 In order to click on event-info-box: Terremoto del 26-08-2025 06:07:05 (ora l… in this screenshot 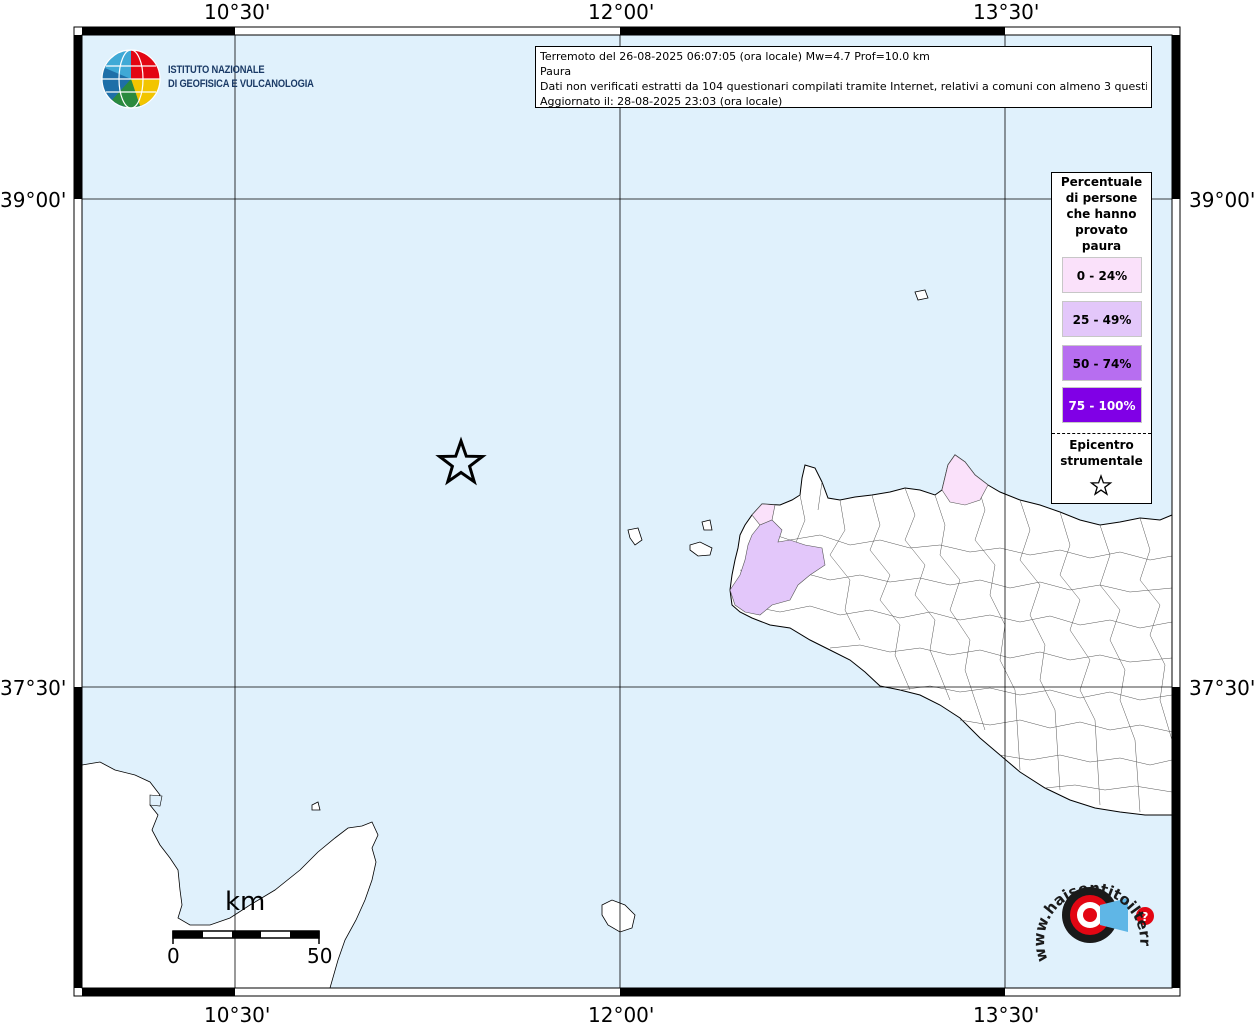, I will do `click(843, 77)`.